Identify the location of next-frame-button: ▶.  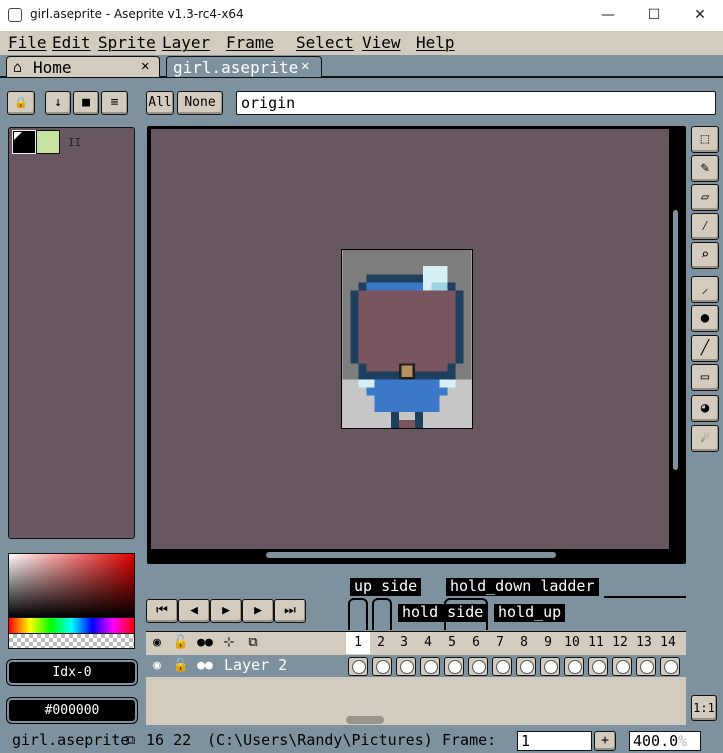
(258, 611).